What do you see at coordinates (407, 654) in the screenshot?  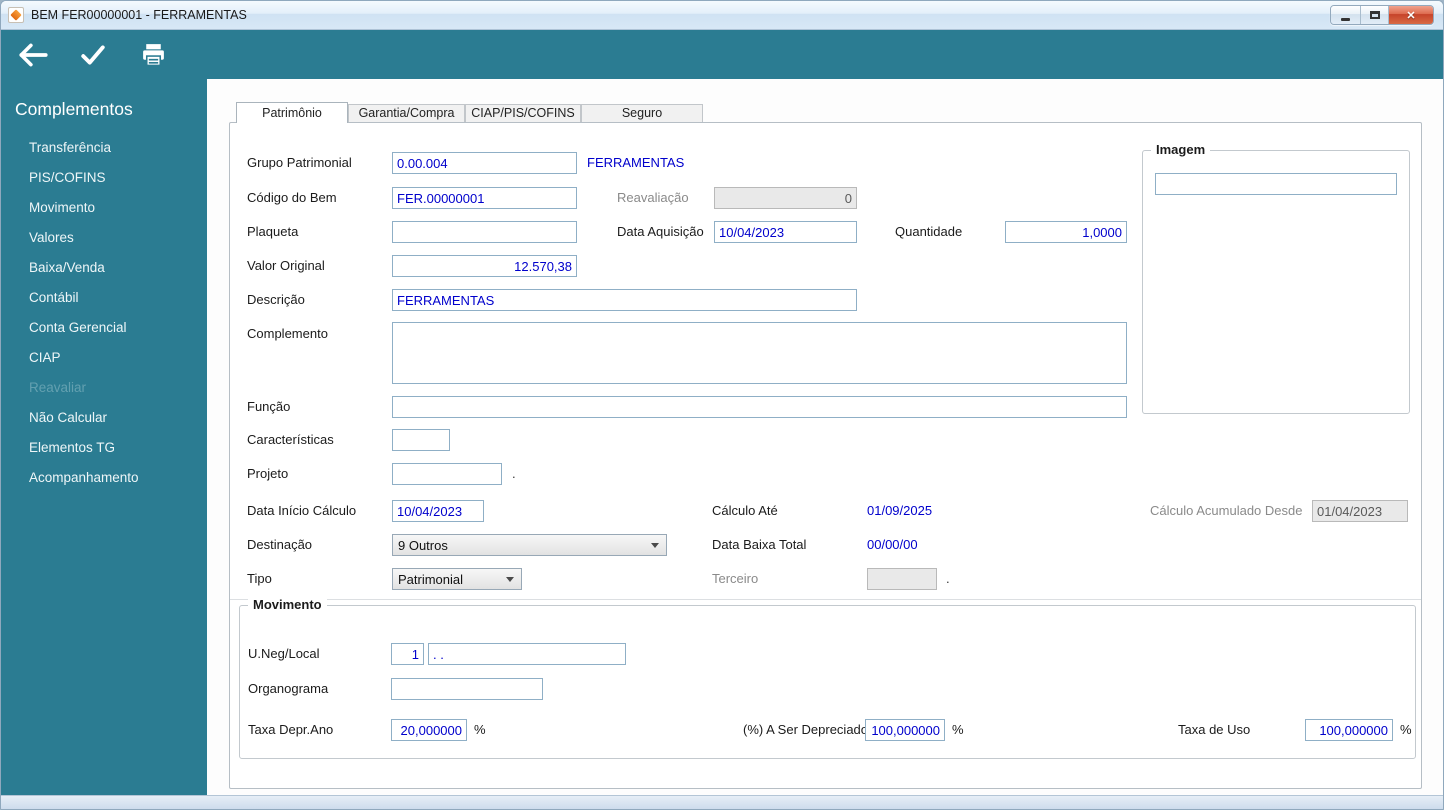 I see `uneg-input` at bounding box center [407, 654].